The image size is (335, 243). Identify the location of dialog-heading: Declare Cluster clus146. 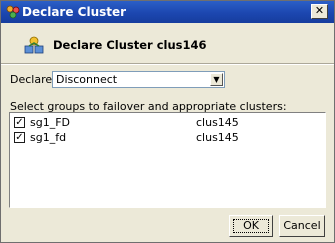
(130, 45).